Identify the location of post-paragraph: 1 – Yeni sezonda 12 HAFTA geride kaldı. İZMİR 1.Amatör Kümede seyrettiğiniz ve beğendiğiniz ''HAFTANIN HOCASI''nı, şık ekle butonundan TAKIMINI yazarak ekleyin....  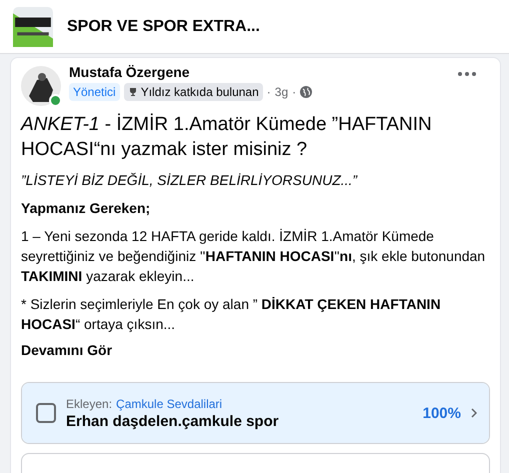
(253, 256).